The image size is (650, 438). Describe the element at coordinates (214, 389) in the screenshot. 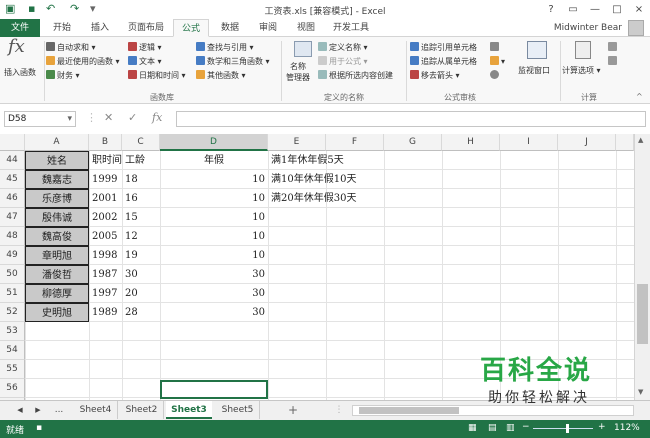

I see `active-cell-d58` at that location.